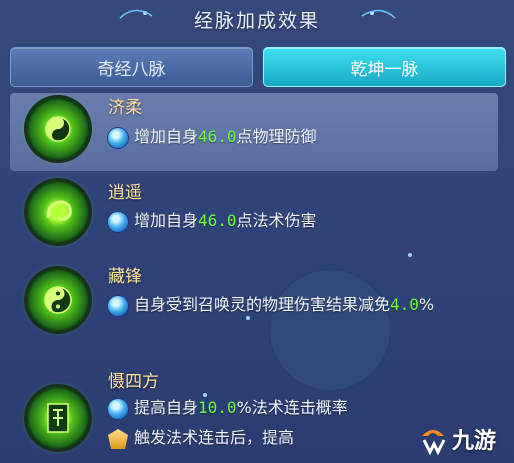 Image resolution: width=514 pixels, height=463 pixels. Describe the element at coordinates (276, 136) in the screenshot. I see `effect-text: 点物理防御` at that location.